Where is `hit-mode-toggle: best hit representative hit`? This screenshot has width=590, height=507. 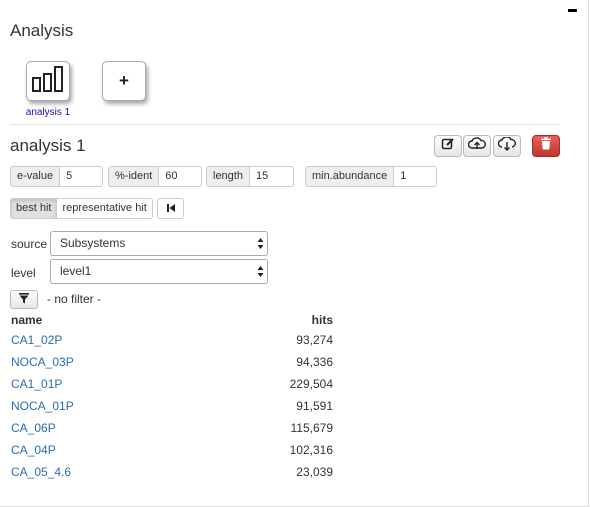 hit-mode-toggle: best hit representative hit is located at coordinates (81, 208).